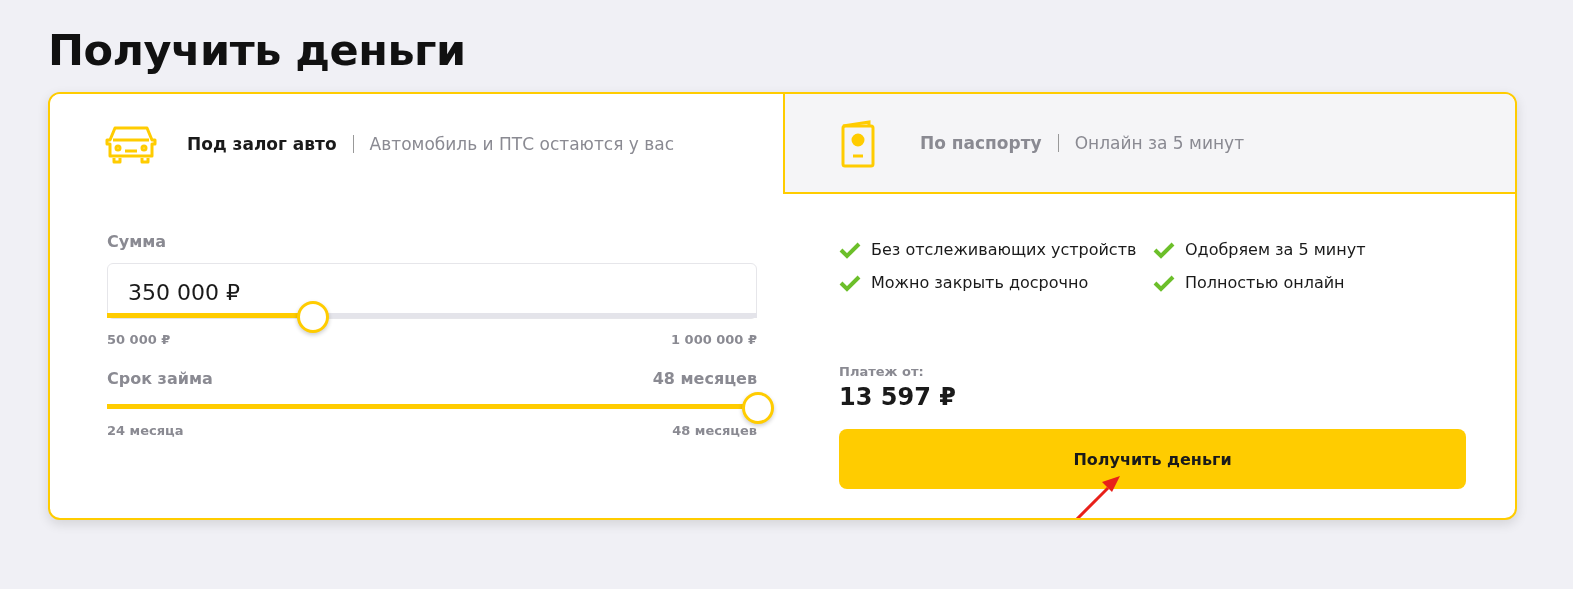 This screenshot has height=589, width=1573. I want to click on feature-text: Можно закрыть досрочно, so click(980, 282).